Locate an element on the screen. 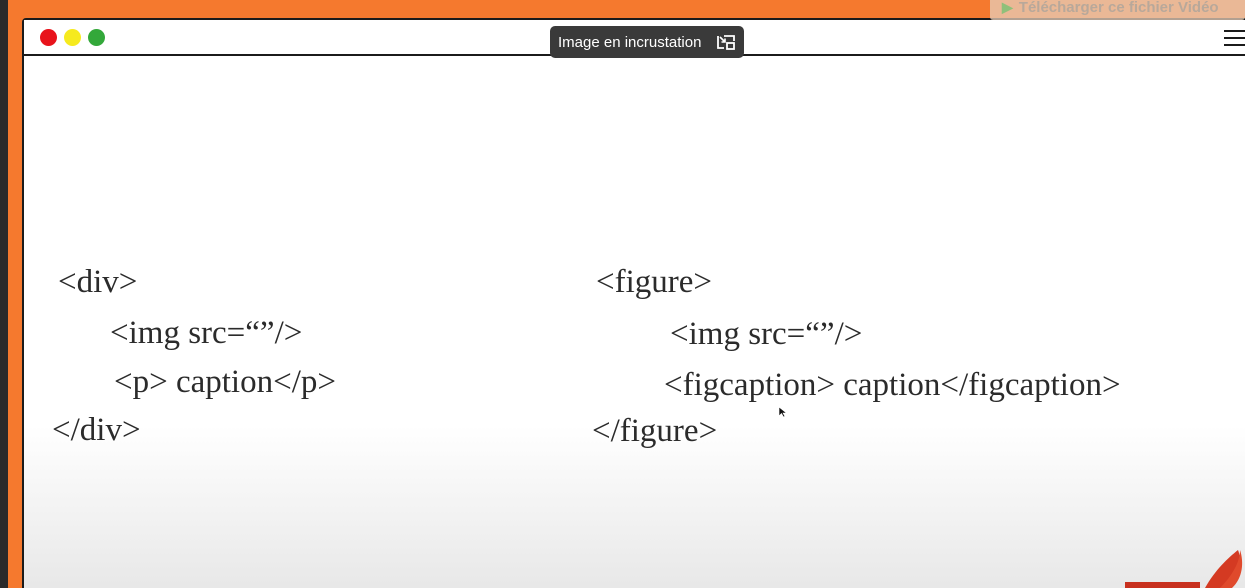  right-code-line-2: <img src=“”/> is located at coordinates (766, 334).